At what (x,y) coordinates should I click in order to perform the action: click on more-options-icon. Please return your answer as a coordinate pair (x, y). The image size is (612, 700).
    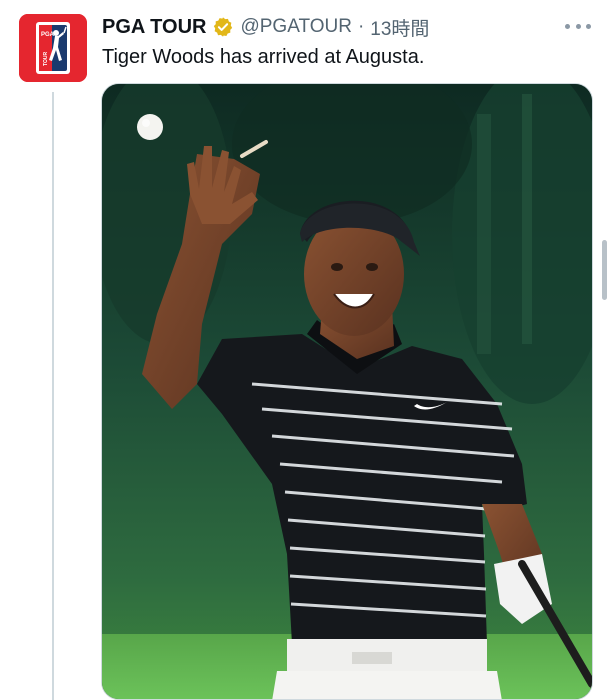
    Looking at the image, I should click on (578, 26).